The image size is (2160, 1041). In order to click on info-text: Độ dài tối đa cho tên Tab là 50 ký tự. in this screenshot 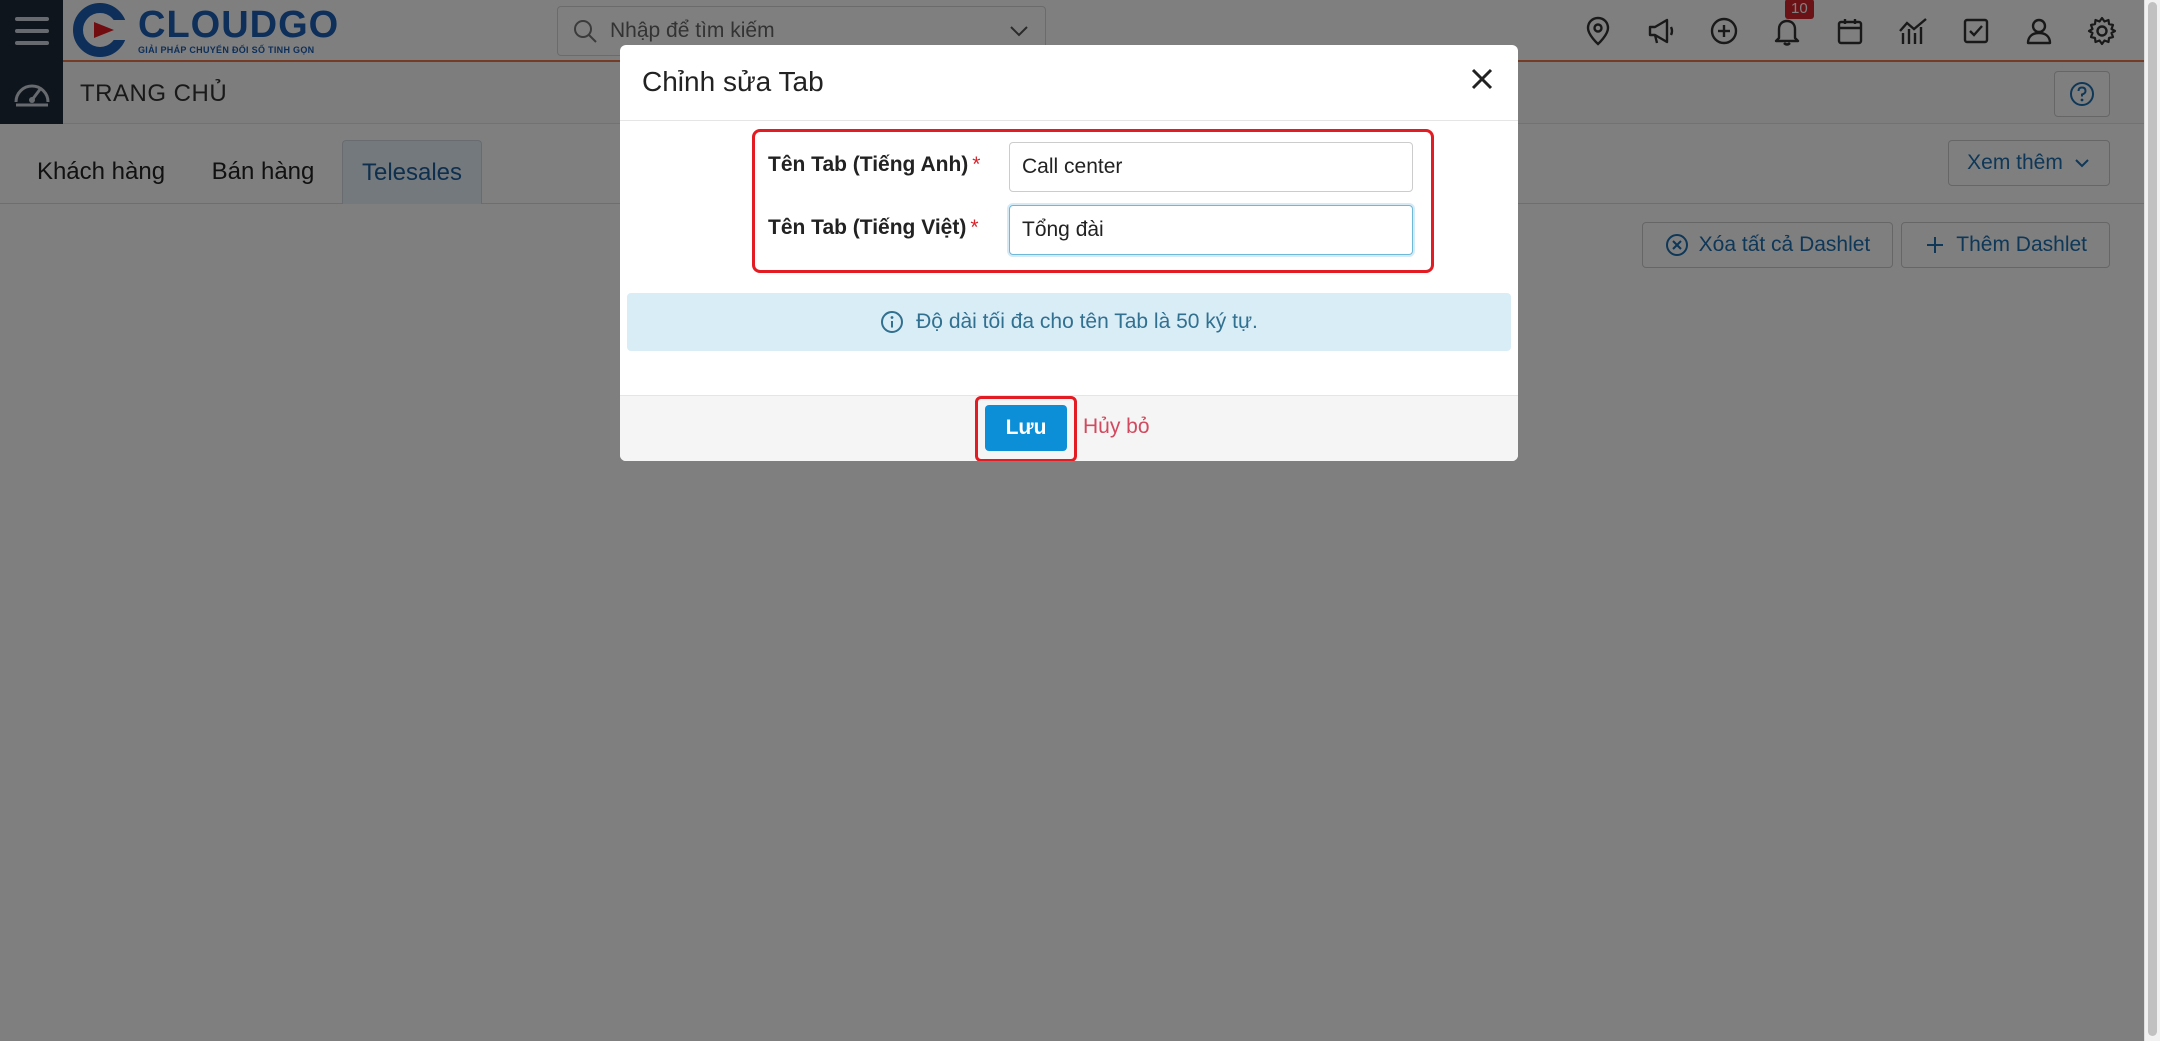, I will do `click(1087, 321)`.